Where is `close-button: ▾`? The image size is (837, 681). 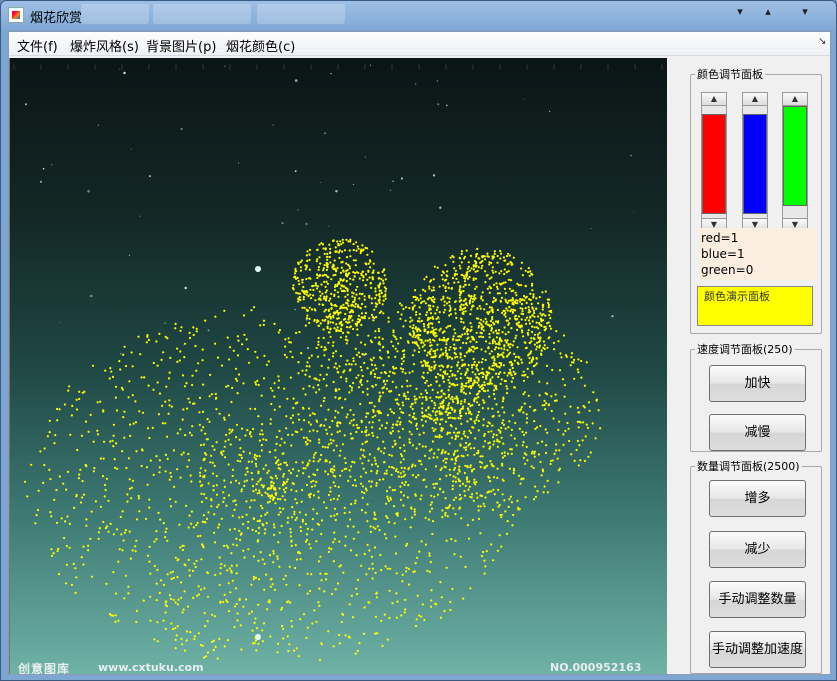 close-button: ▾ is located at coordinates (805, 12).